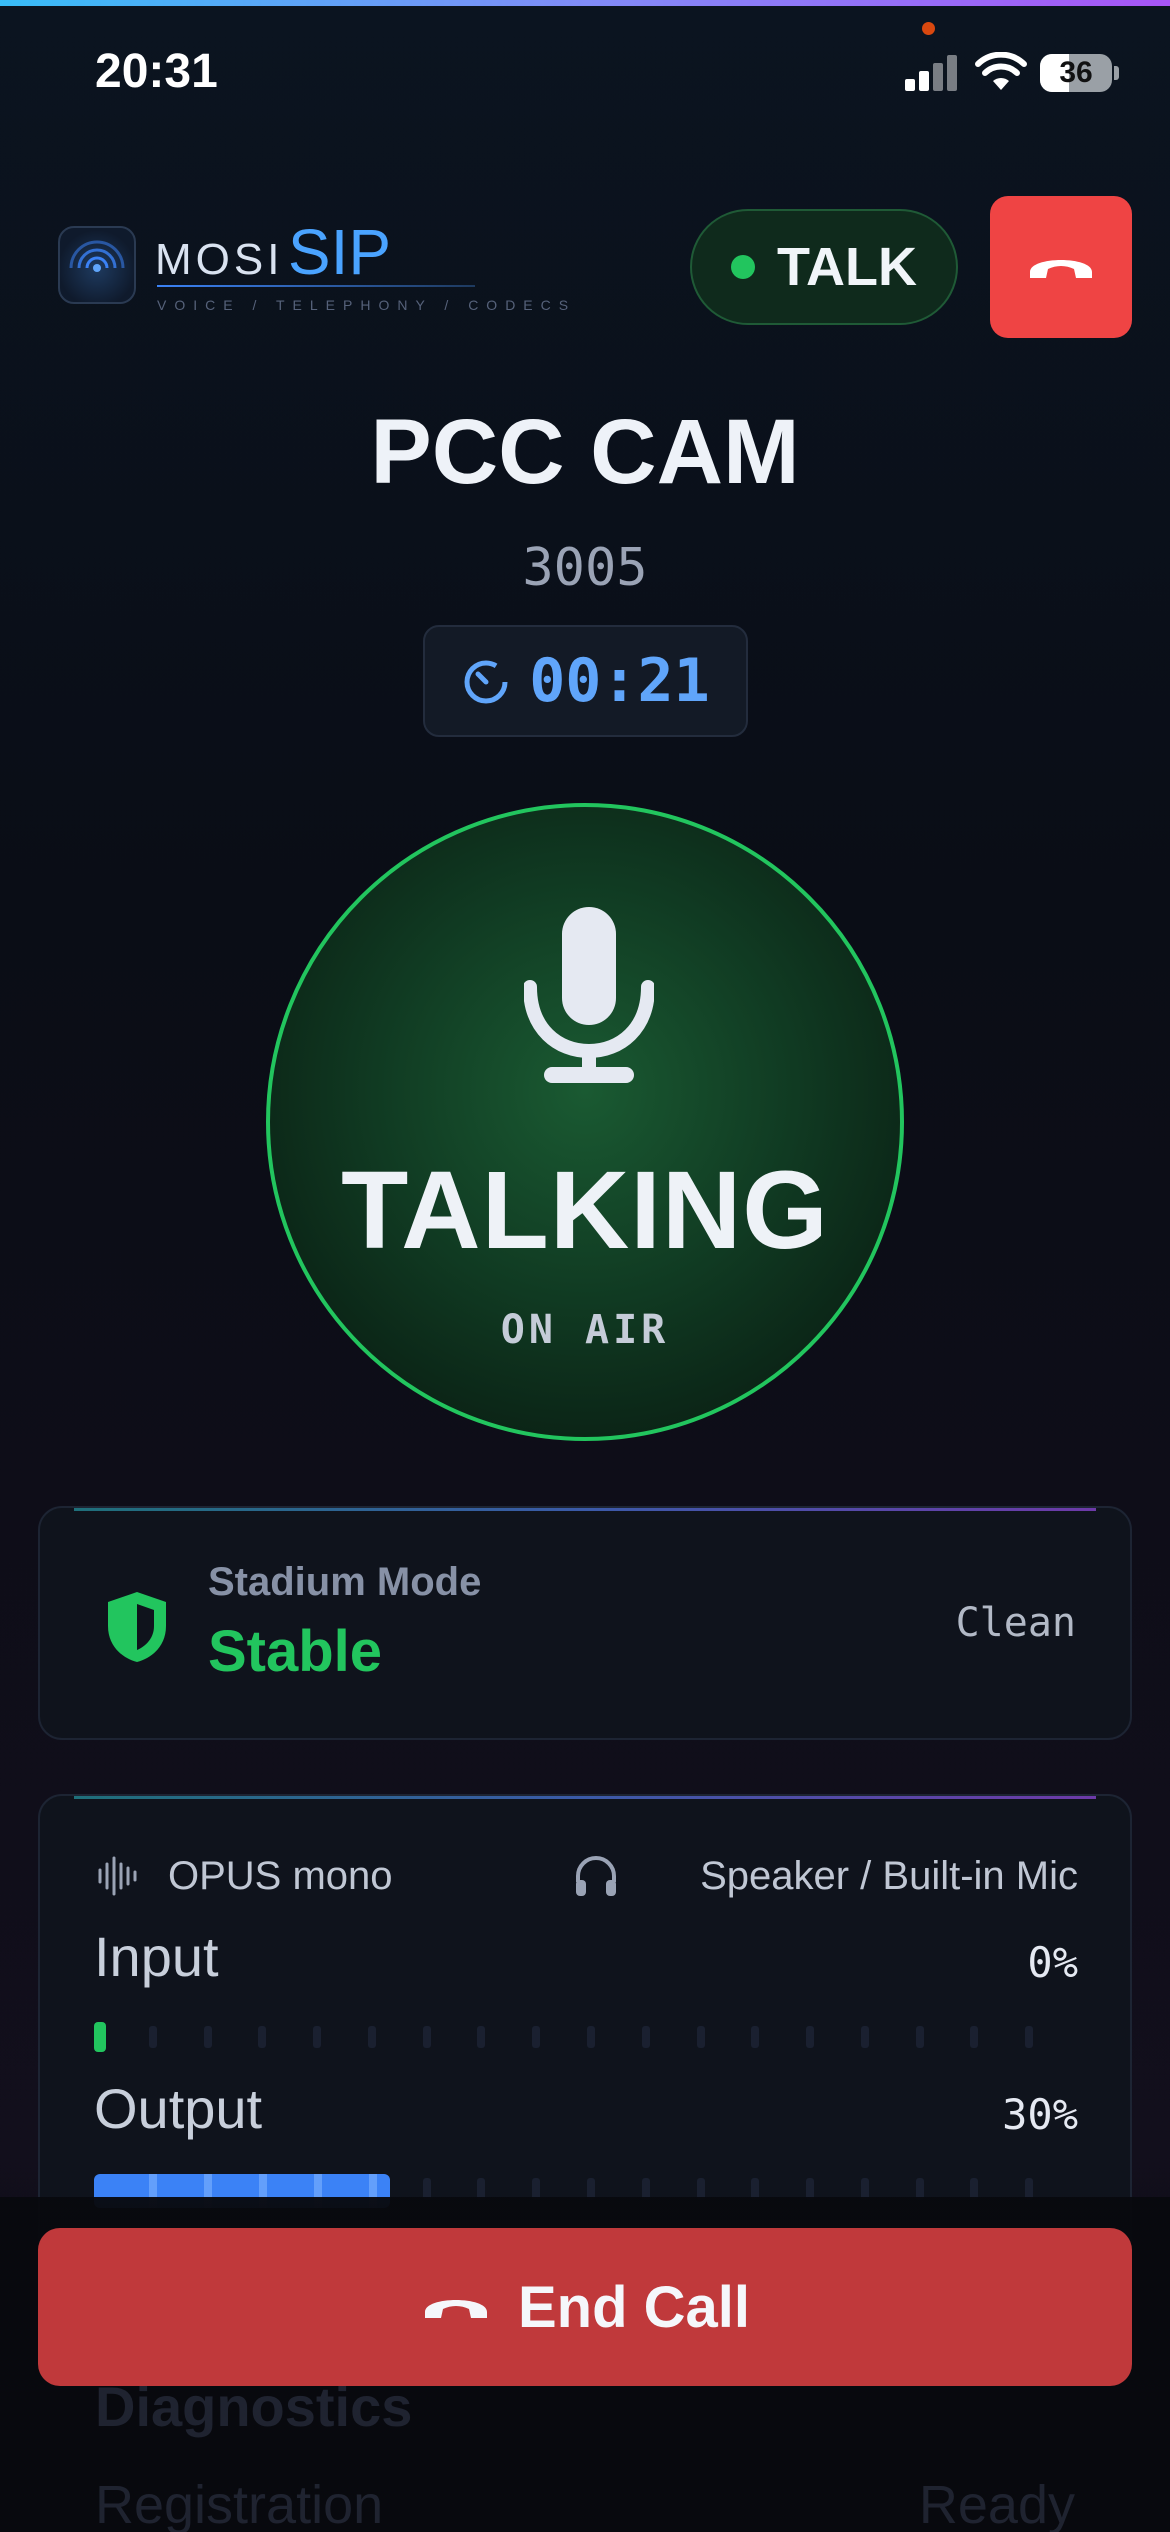 The image size is (1170, 2532). What do you see at coordinates (889, 1876) in the screenshot?
I see `audio-device-label: Speaker / Built-in Mic` at bounding box center [889, 1876].